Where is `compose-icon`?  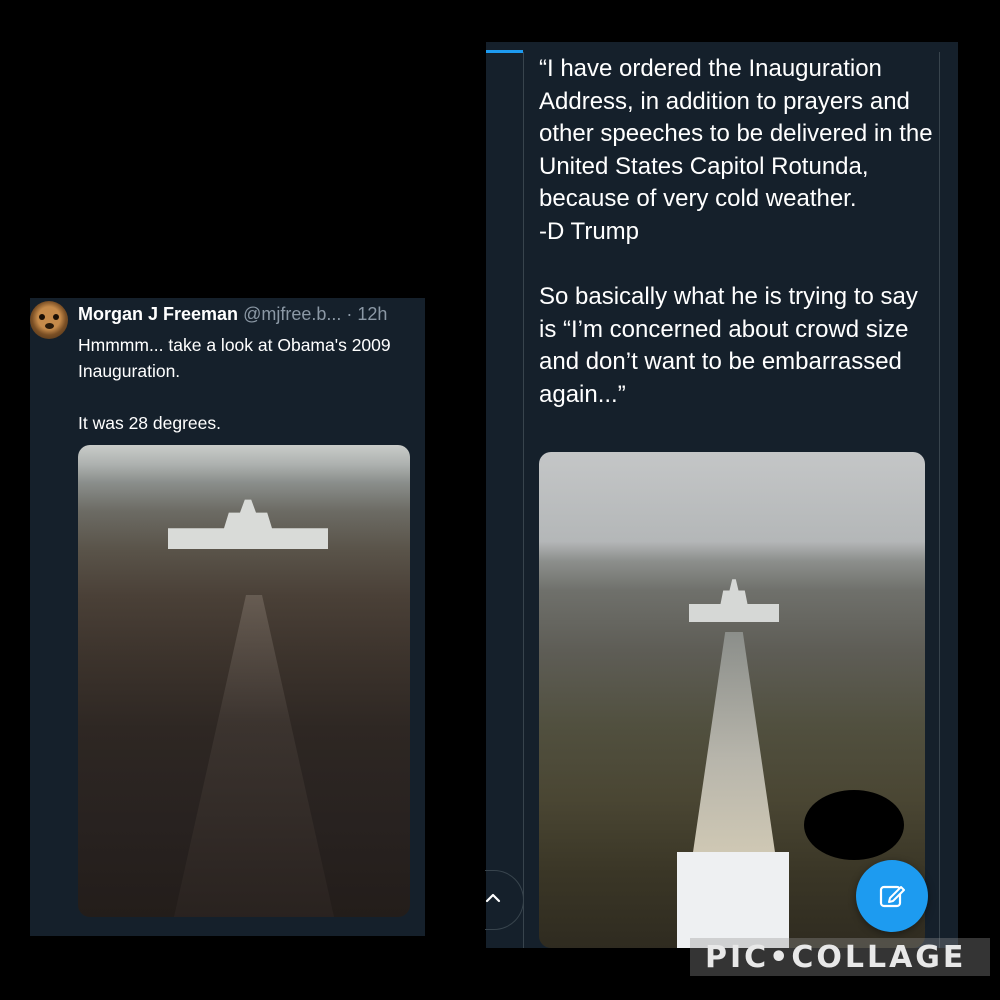
compose-icon is located at coordinates (892, 896).